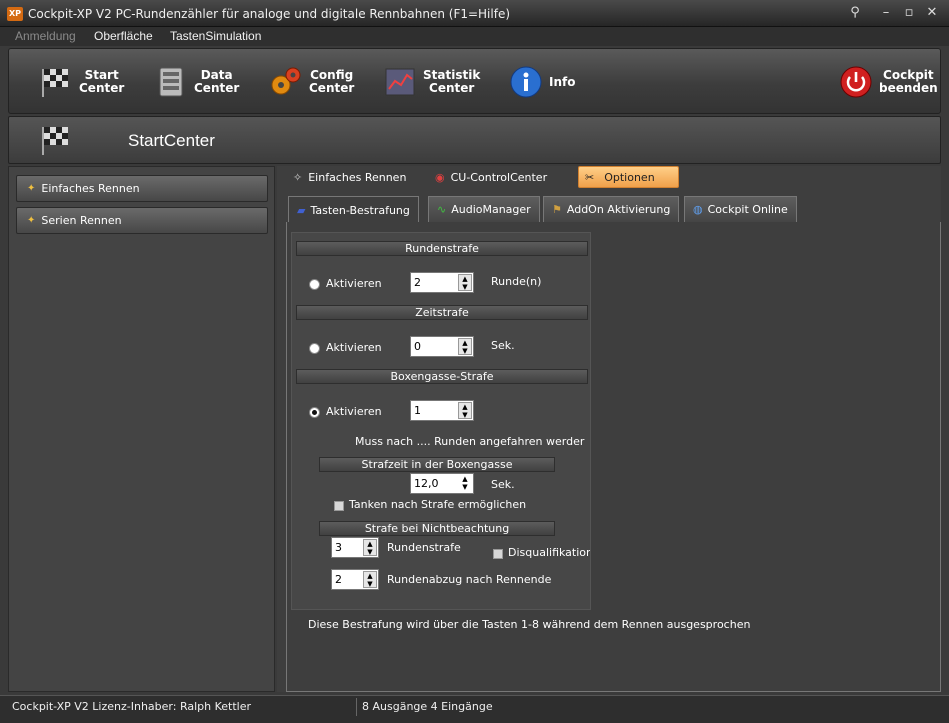 Image resolution: width=949 pixels, height=723 pixels. Describe the element at coordinates (474, 36) in the screenshot. I see `menu-bar: Anmeldung Oberfläche TastenSimulation` at that location.